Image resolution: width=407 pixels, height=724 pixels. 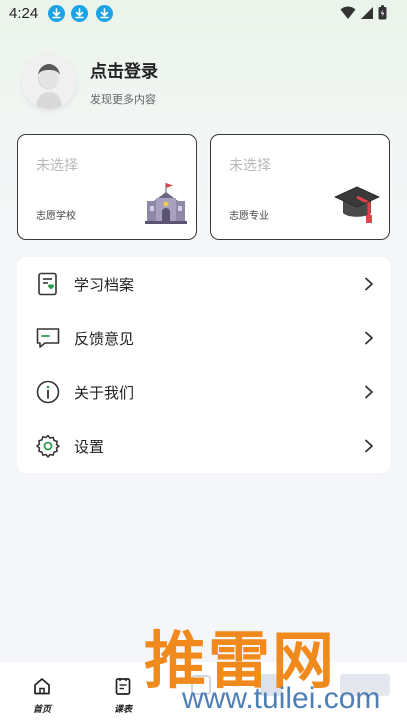 I want to click on tab-label: 课表, so click(x=122, y=710).